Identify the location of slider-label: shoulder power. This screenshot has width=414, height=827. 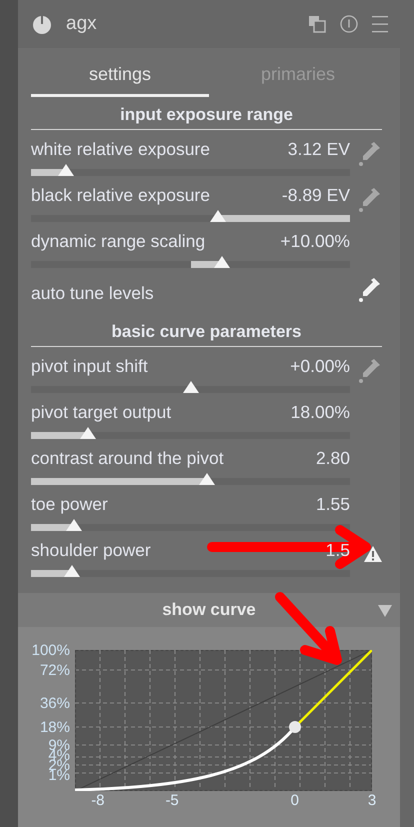
(91, 550).